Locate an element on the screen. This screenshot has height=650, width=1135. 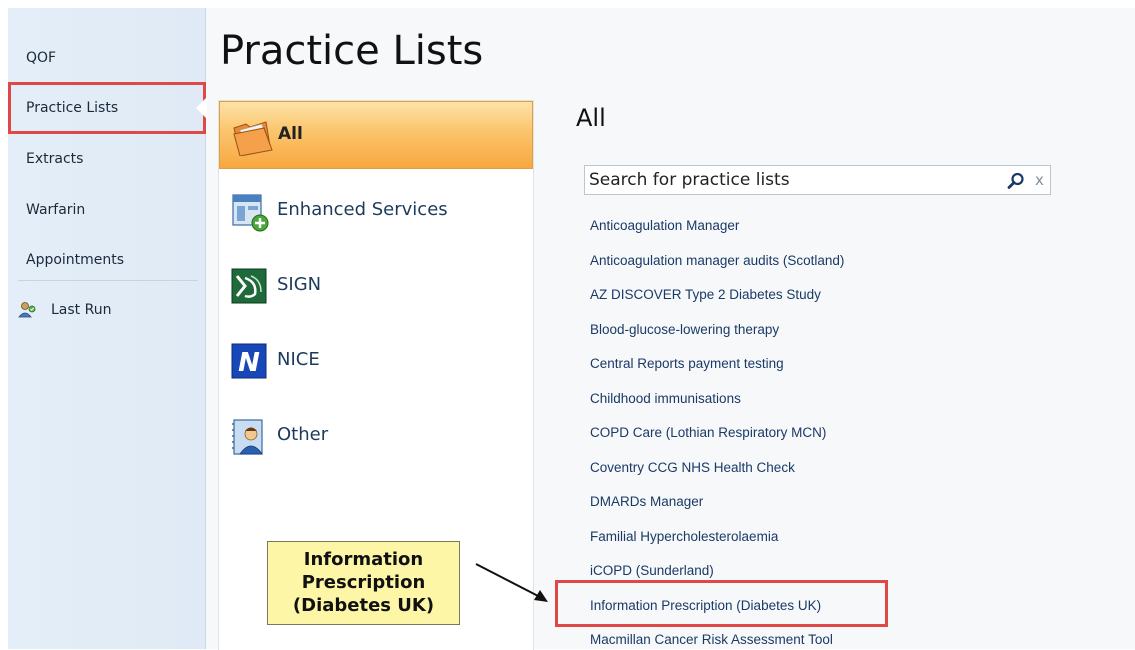
list-item: Coventry CCG NHS Health Check is located at coordinates (692, 468).